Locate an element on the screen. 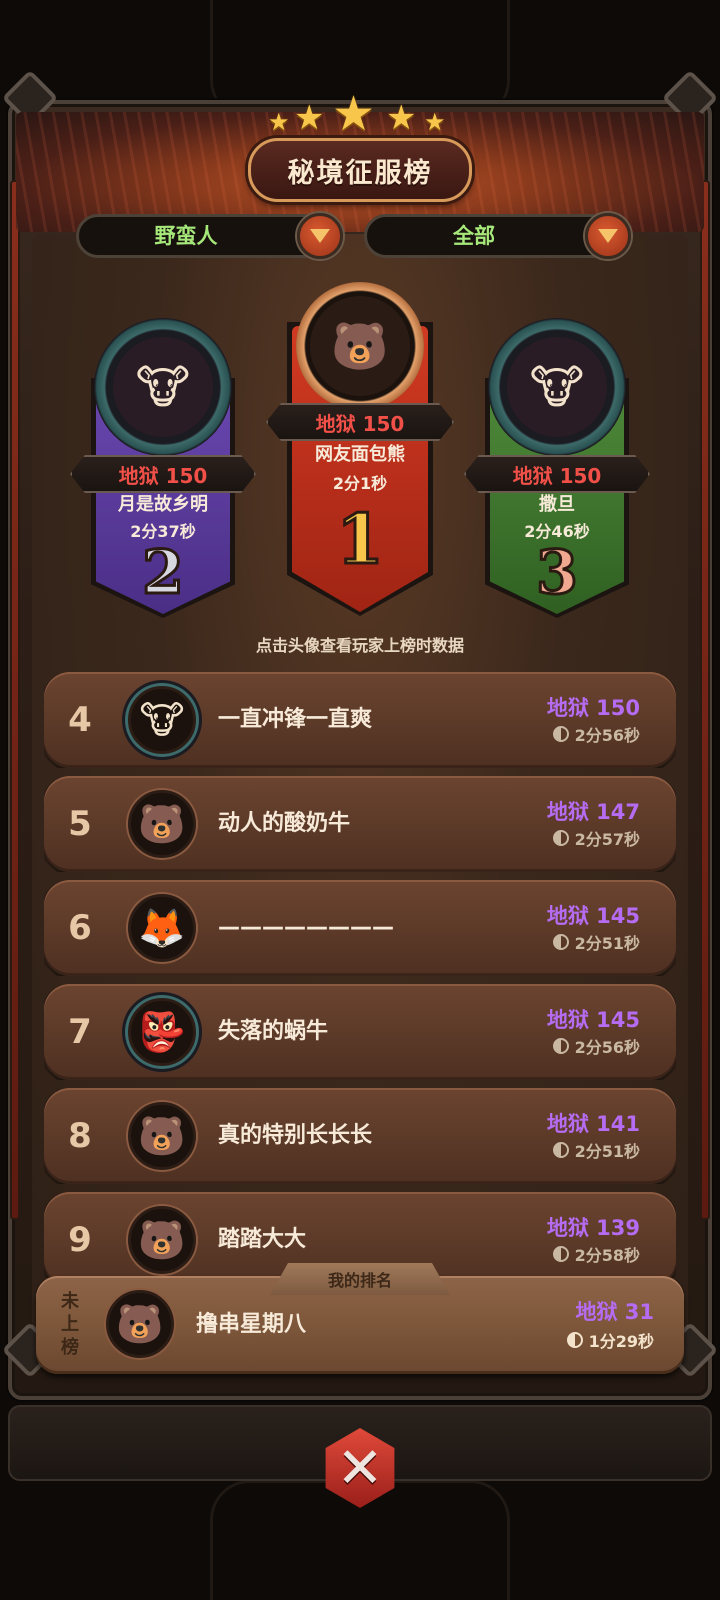  my-time-value: 1分29秒 is located at coordinates (621, 1341).